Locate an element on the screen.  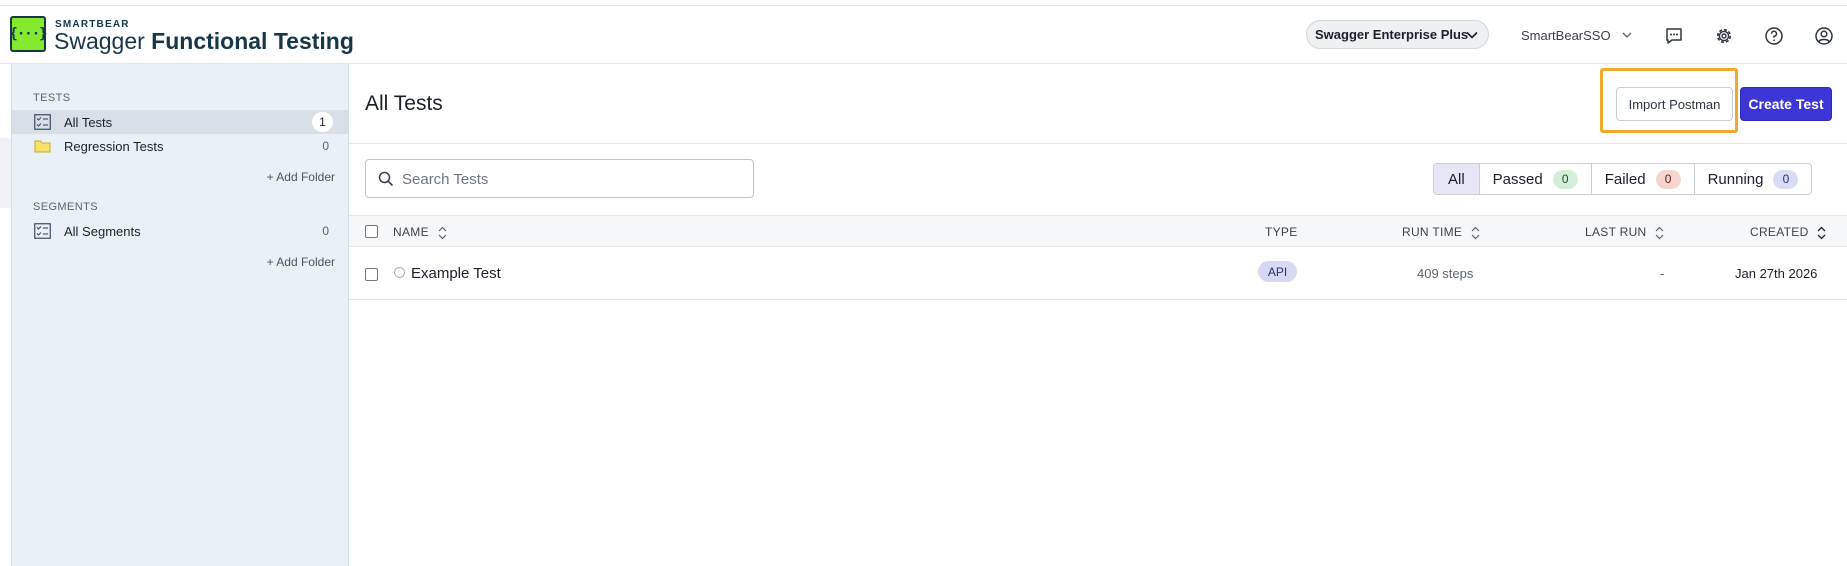
filter-all: All is located at coordinates (1457, 179).